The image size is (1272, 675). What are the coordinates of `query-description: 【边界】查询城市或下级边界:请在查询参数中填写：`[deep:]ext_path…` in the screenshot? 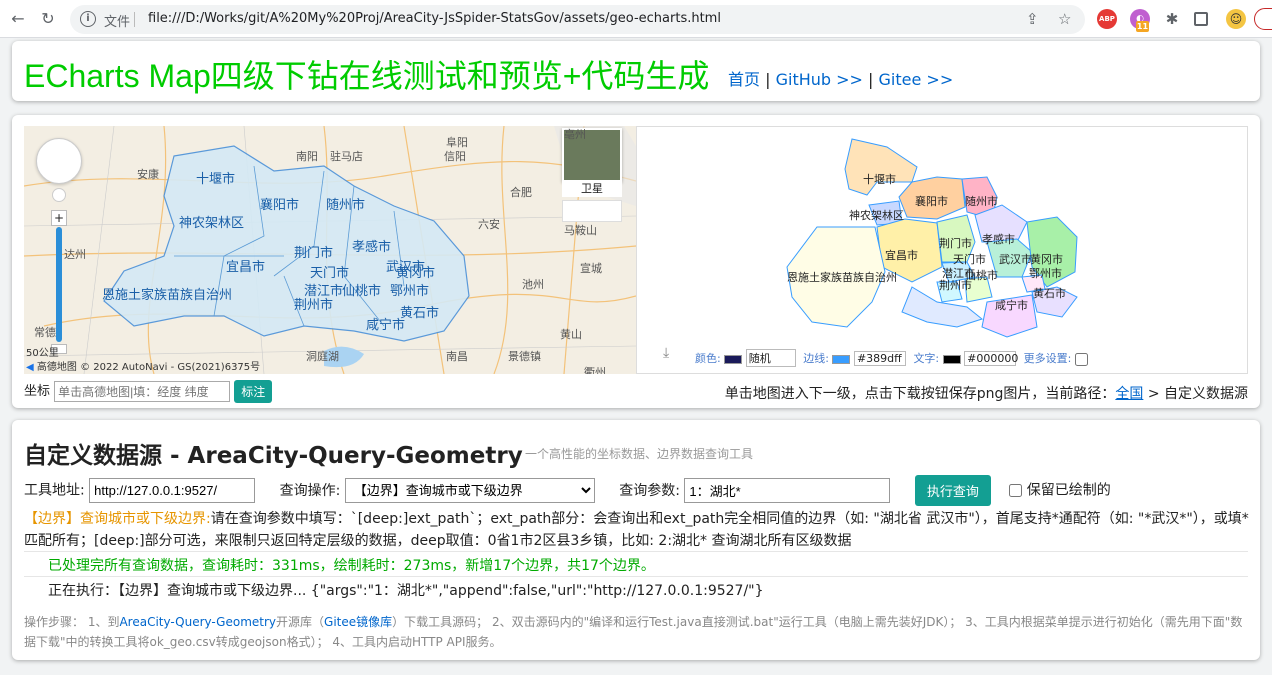 It's located at (637, 530).